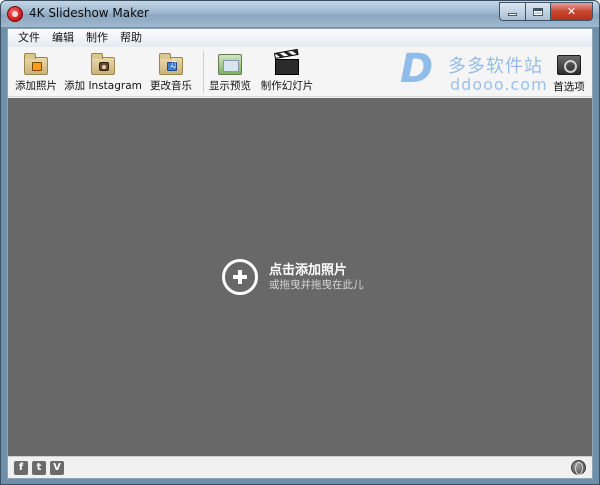  What do you see at coordinates (240, 277) in the screenshot?
I see `add-circle-icon` at bounding box center [240, 277].